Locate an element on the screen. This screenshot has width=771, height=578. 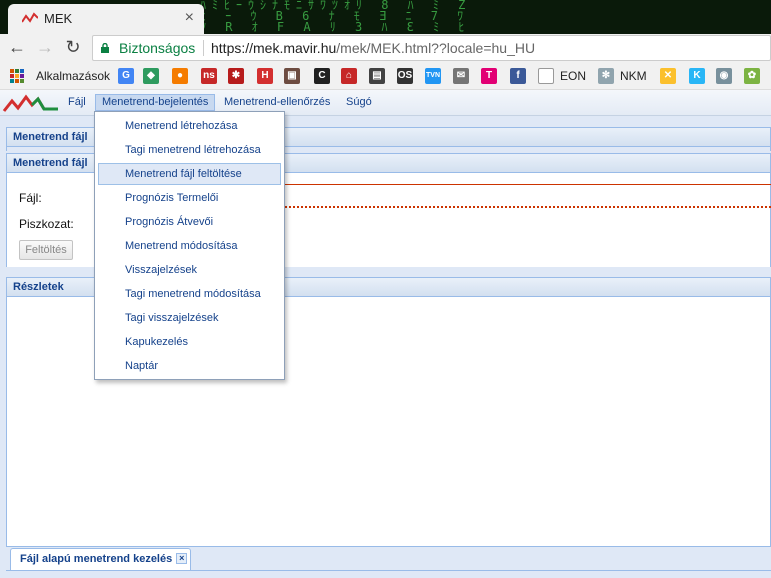
os-icon: OS is located at coordinates (405, 76).